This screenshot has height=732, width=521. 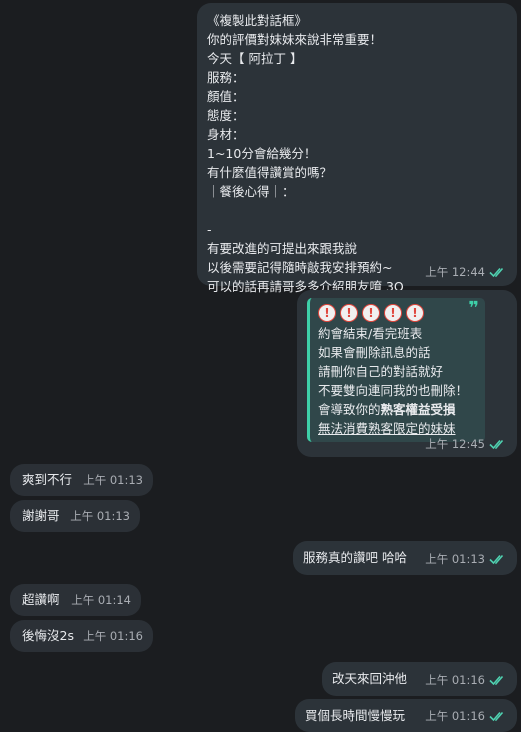 I want to click on message-bubble-outgoing: 買個長時間慢慢玩 上午 01:16, so click(x=406, y=715).